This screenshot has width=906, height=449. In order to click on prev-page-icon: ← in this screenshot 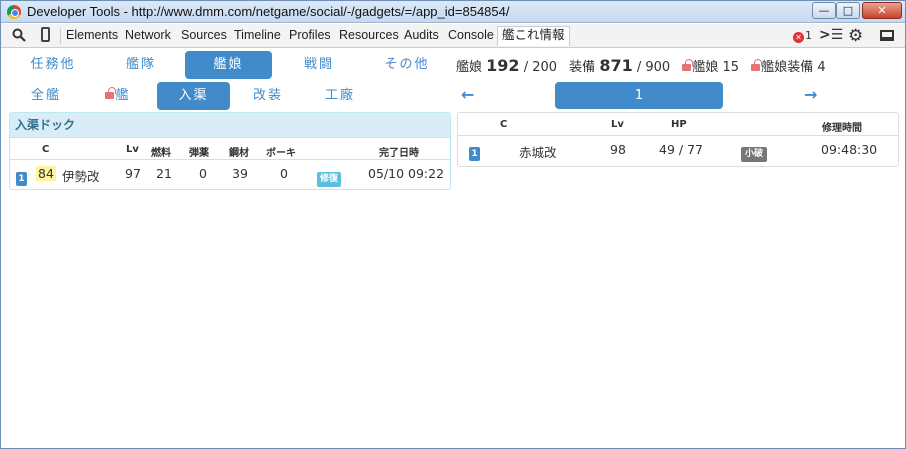, I will do `click(467, 94)`.